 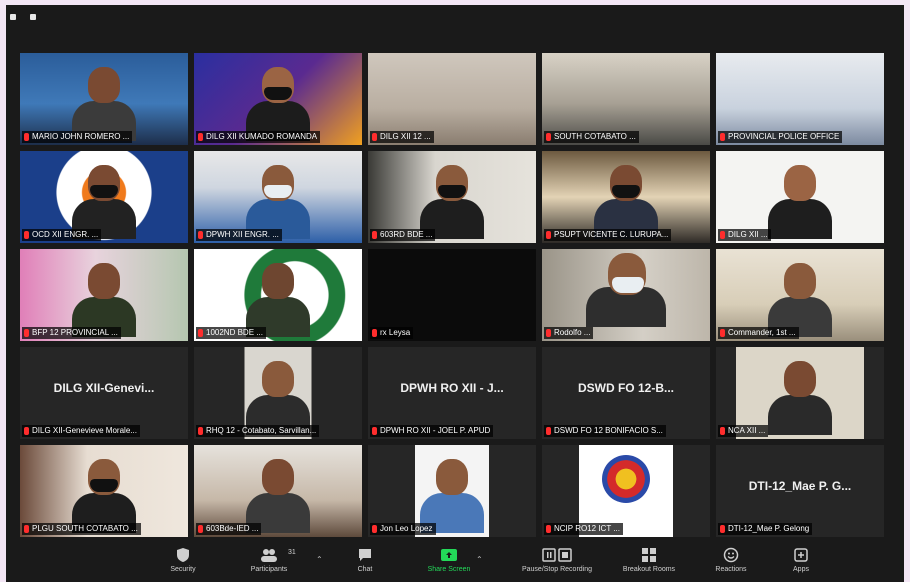 I want to click on video-tile: rx Leysa, so click(x=452, y=295).